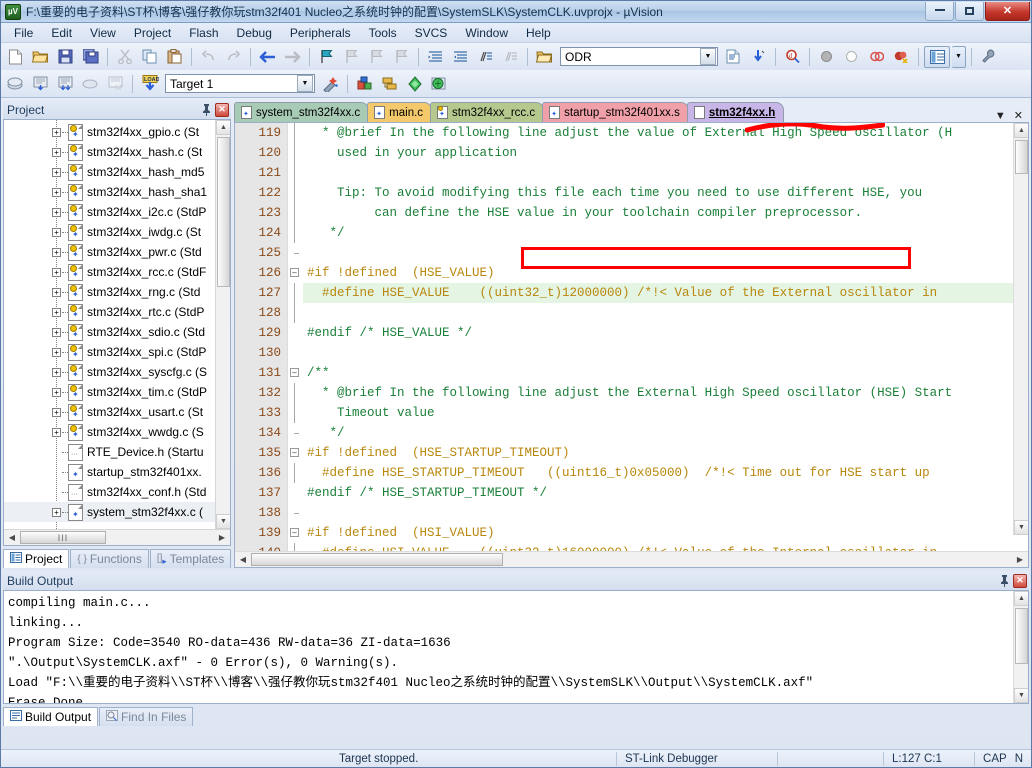 The image size is (1032, 768). Describe the element at coordinates (631, 559) in the screenshot. I see `code-horizontal-scrollbar: ◀ ▶` at that location.